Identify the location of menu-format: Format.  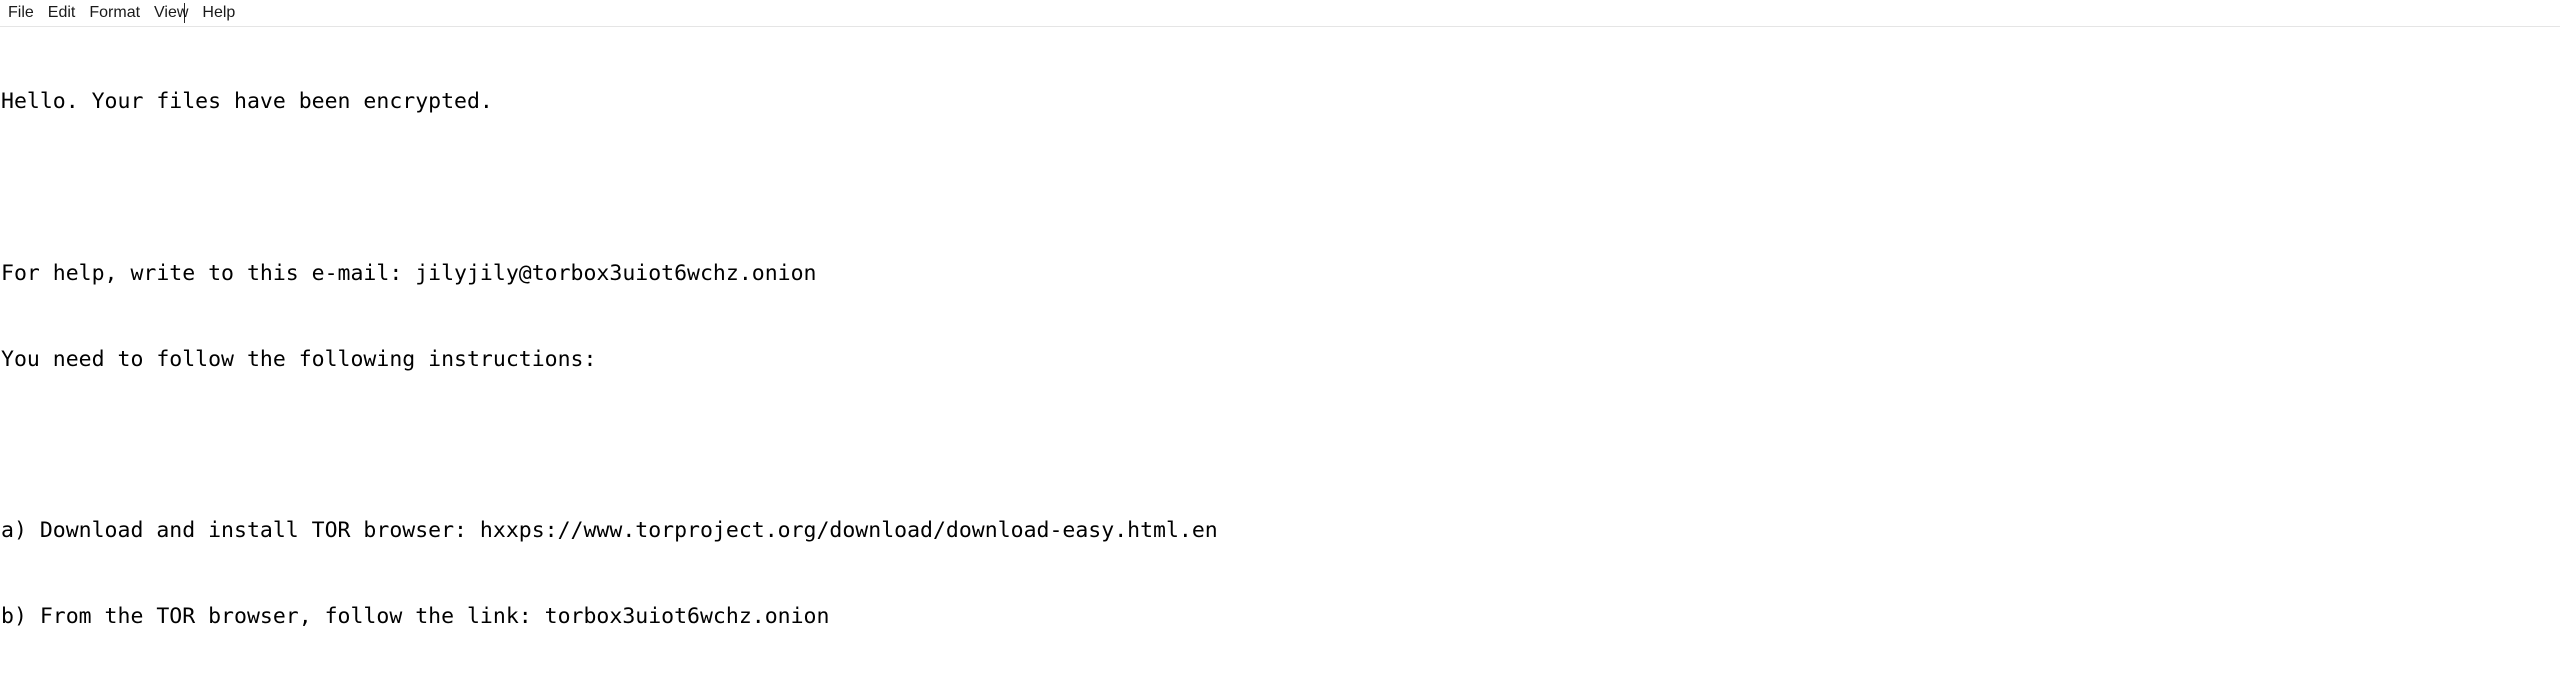
(114, 13).